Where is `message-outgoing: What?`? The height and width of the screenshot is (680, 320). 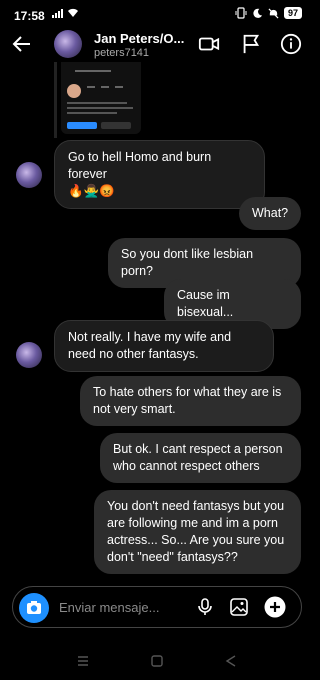 message-outgoing: What? is located at coordinates (270, 213).